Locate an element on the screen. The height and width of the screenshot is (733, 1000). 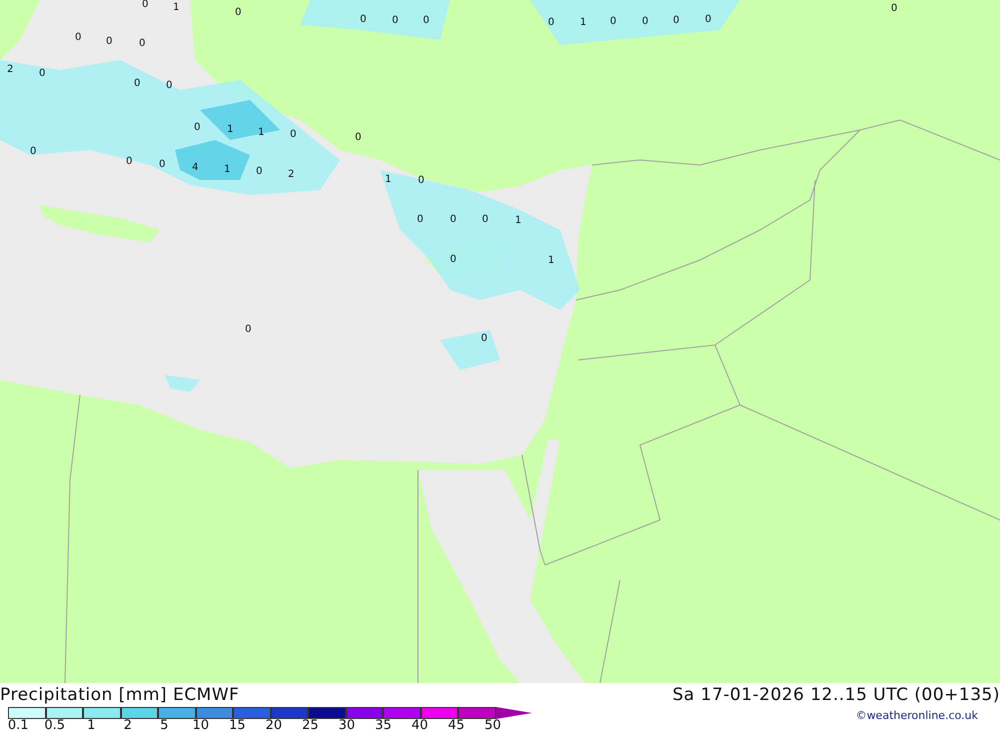
precipitation-value: 4 is located at coordinates (195, 168).